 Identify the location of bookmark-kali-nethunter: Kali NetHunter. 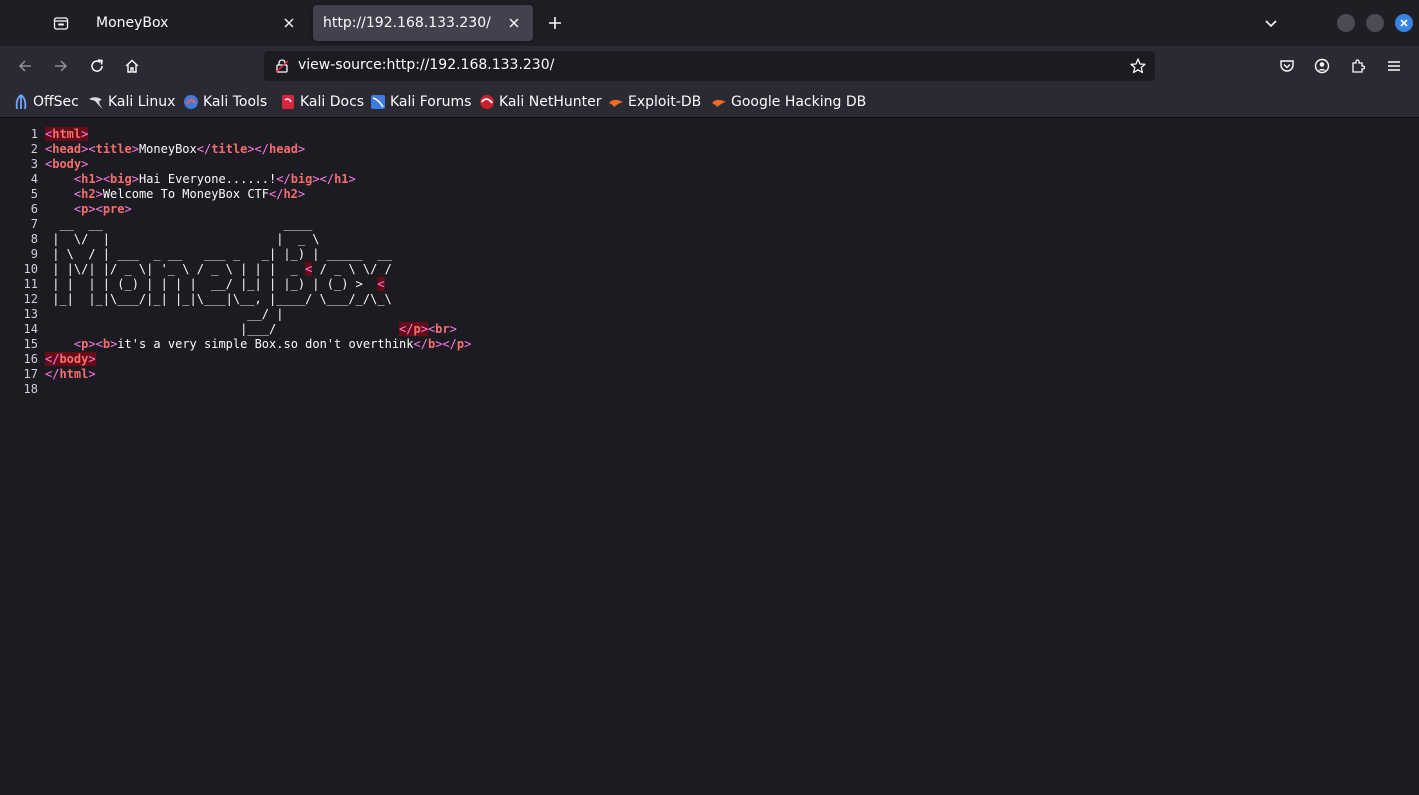
(540, 102).